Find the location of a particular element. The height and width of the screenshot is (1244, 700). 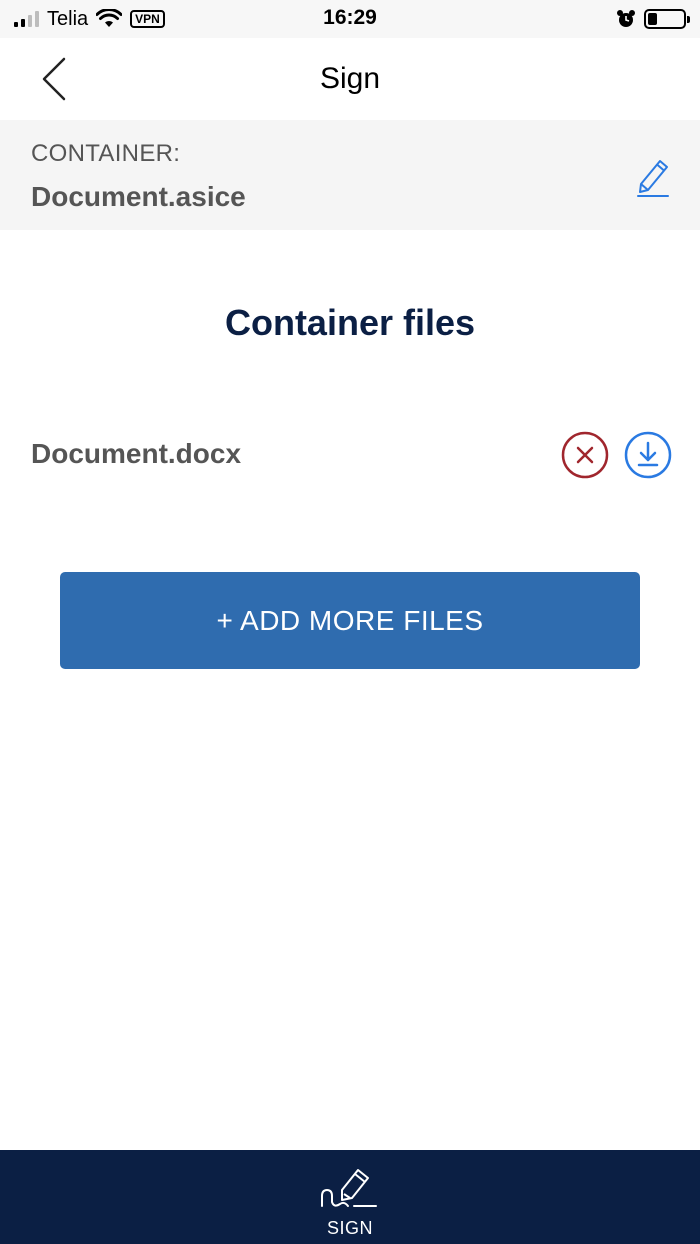

container-files-title: Container files is located at coordinates (350, 322).